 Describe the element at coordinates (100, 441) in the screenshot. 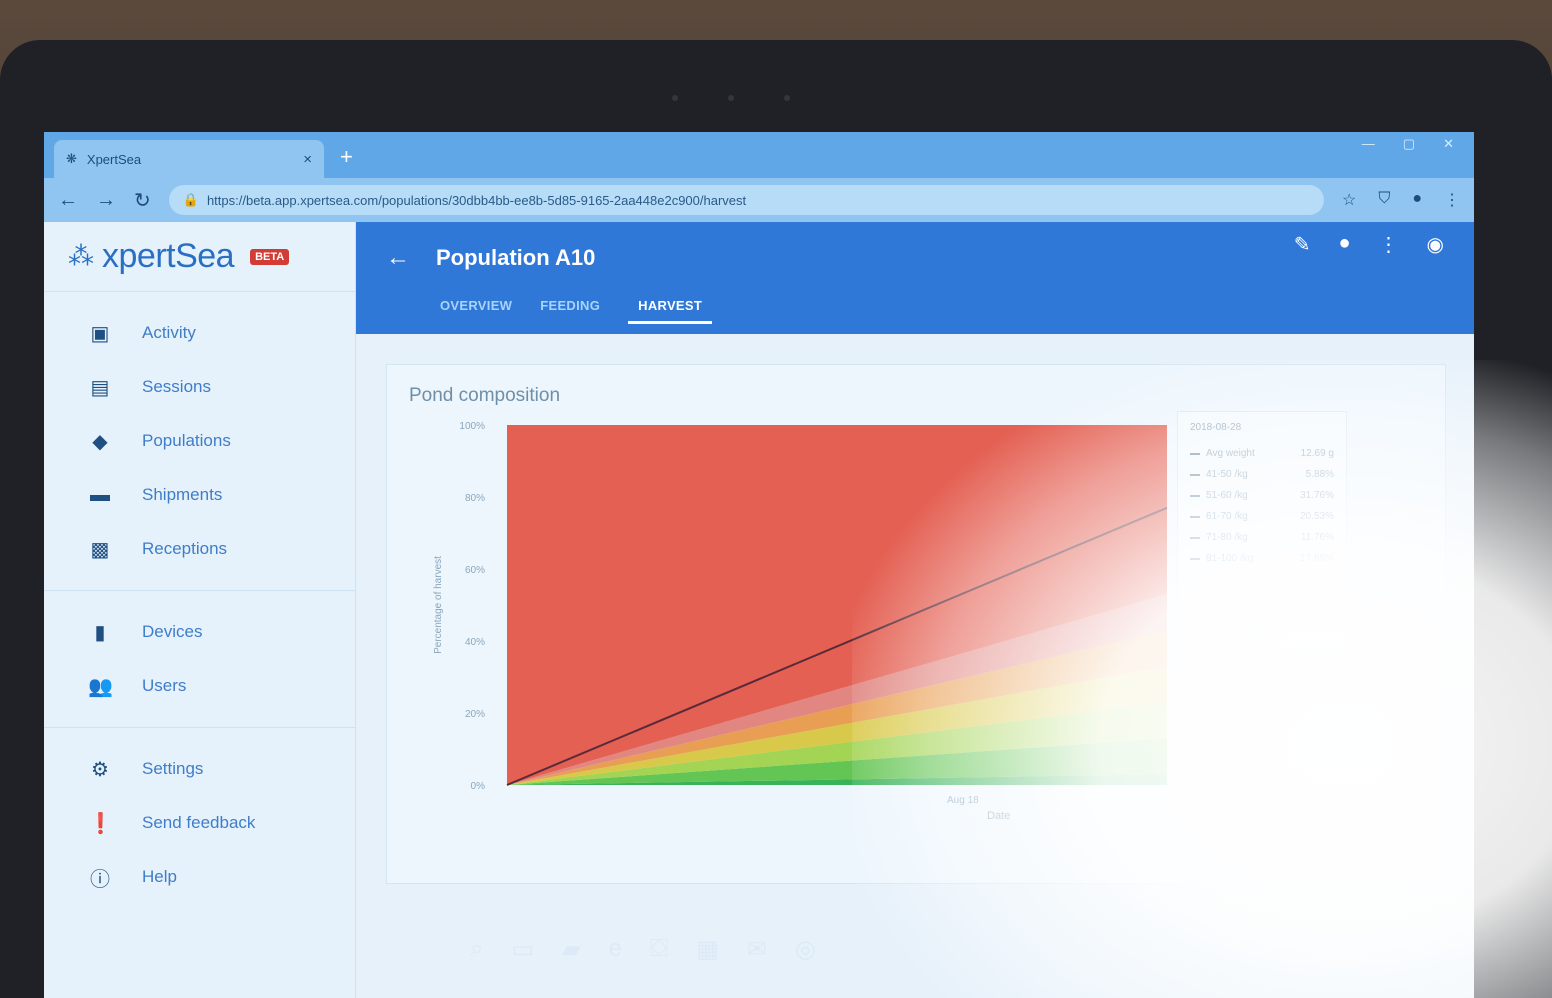

I see `tag-icon: ◆` at that location.